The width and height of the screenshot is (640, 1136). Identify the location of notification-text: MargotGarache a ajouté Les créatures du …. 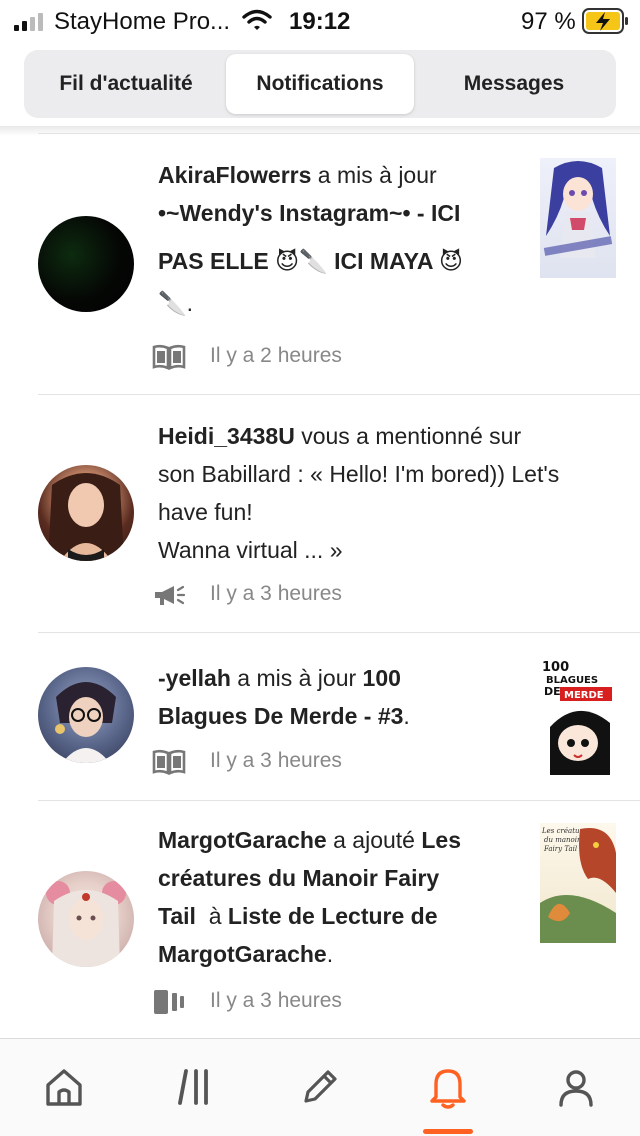
(309, 897).